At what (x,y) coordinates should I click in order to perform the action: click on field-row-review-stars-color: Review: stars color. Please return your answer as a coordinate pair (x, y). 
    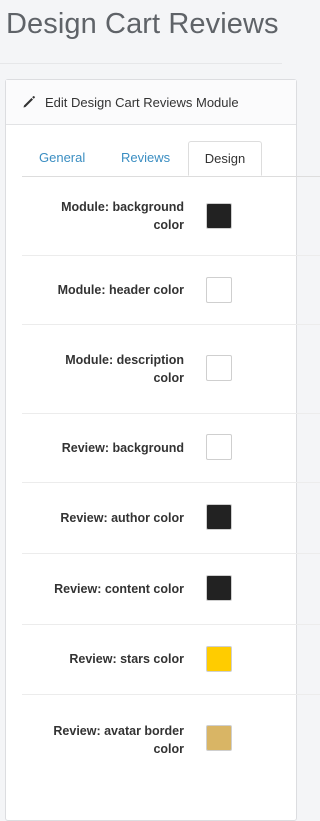
    Looking at the image, I should click on (171, 660).